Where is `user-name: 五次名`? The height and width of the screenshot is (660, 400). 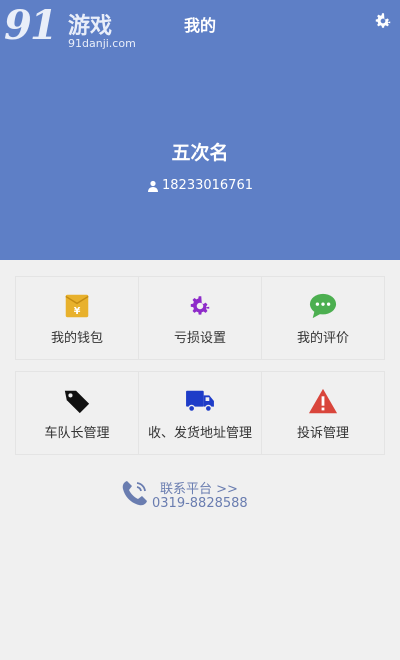 user-name: 五次名 is located at coordinates (200, 153).